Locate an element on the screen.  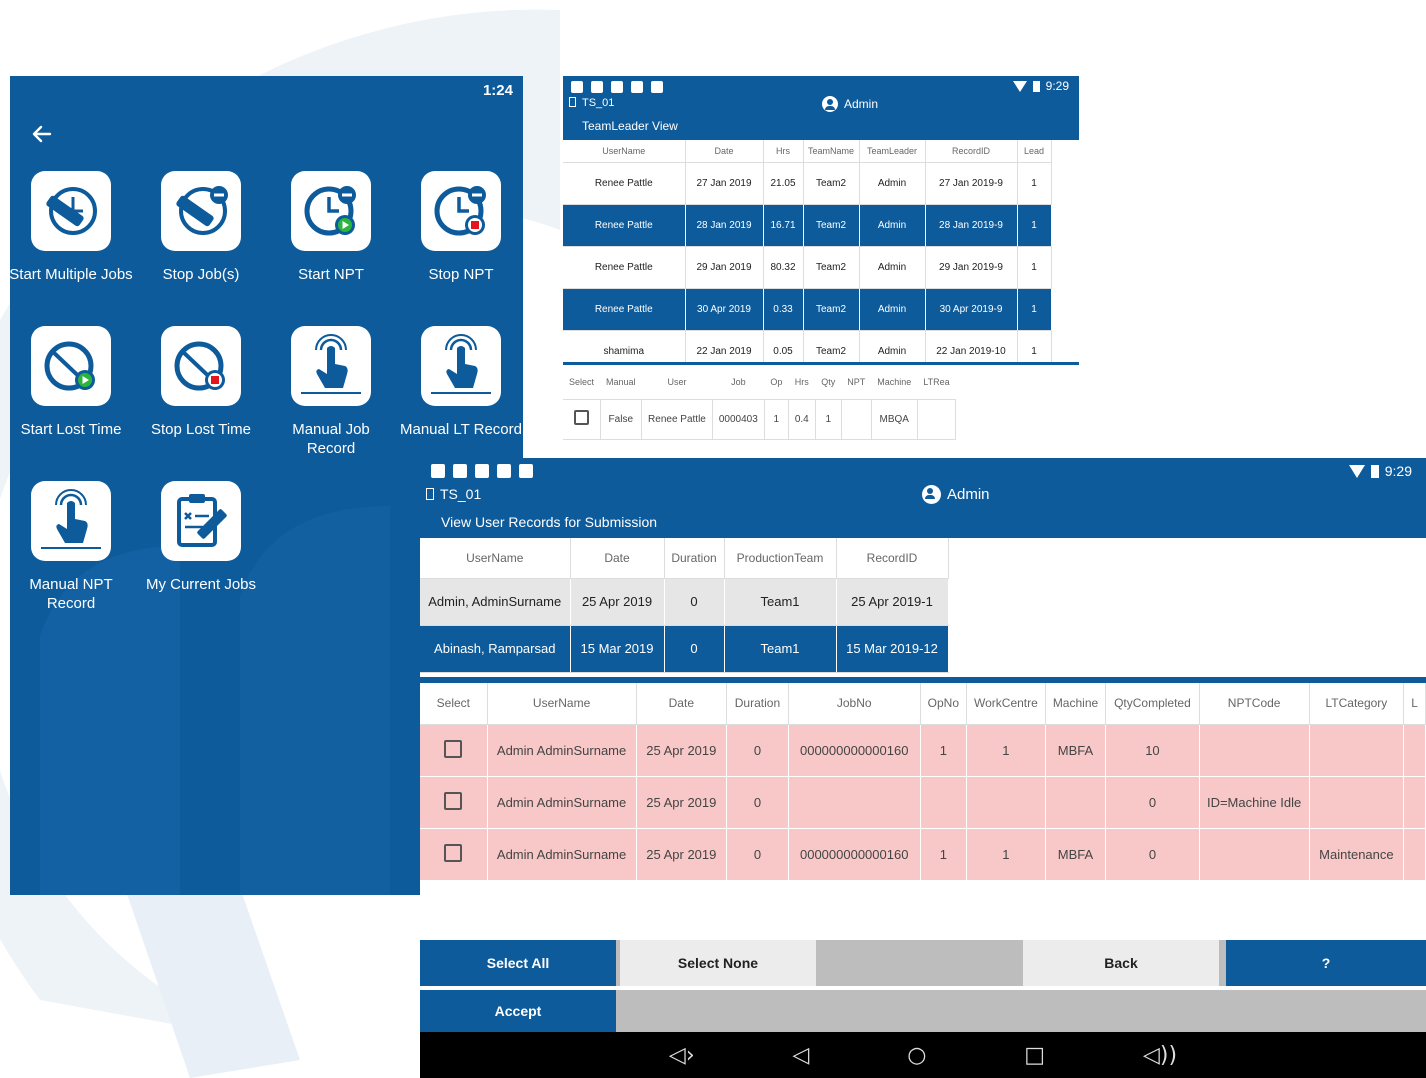
device-label: TS_01 is located at coordinates (453, 494).